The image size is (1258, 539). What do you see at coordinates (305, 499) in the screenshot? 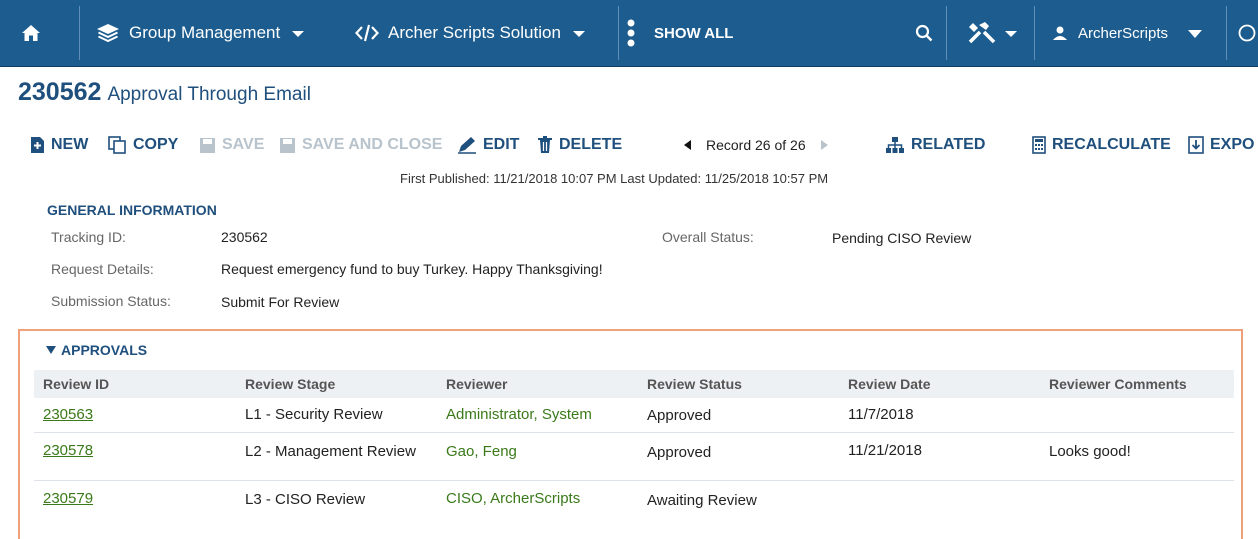
I see `review-stage-cell: L3 - CISO Review` at bounding box center [305, 499].